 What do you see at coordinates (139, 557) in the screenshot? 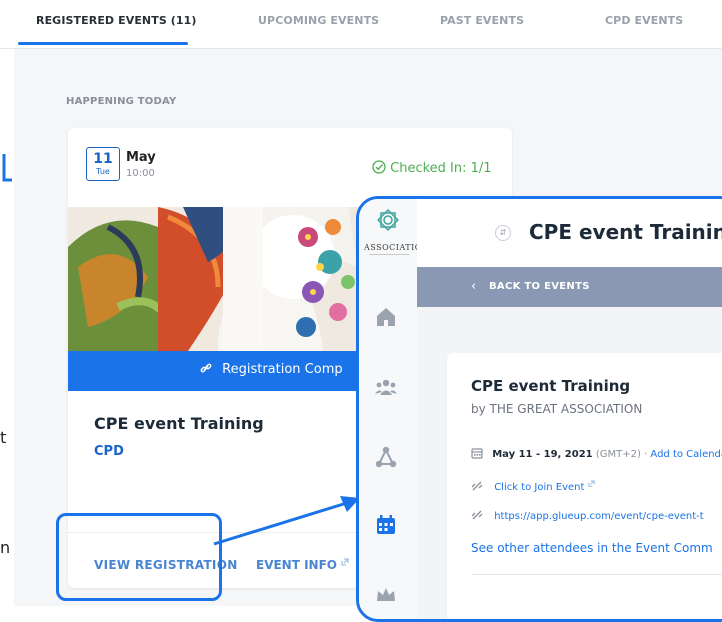
I see `view-registration-highlight` at bounding box center [139, 557].